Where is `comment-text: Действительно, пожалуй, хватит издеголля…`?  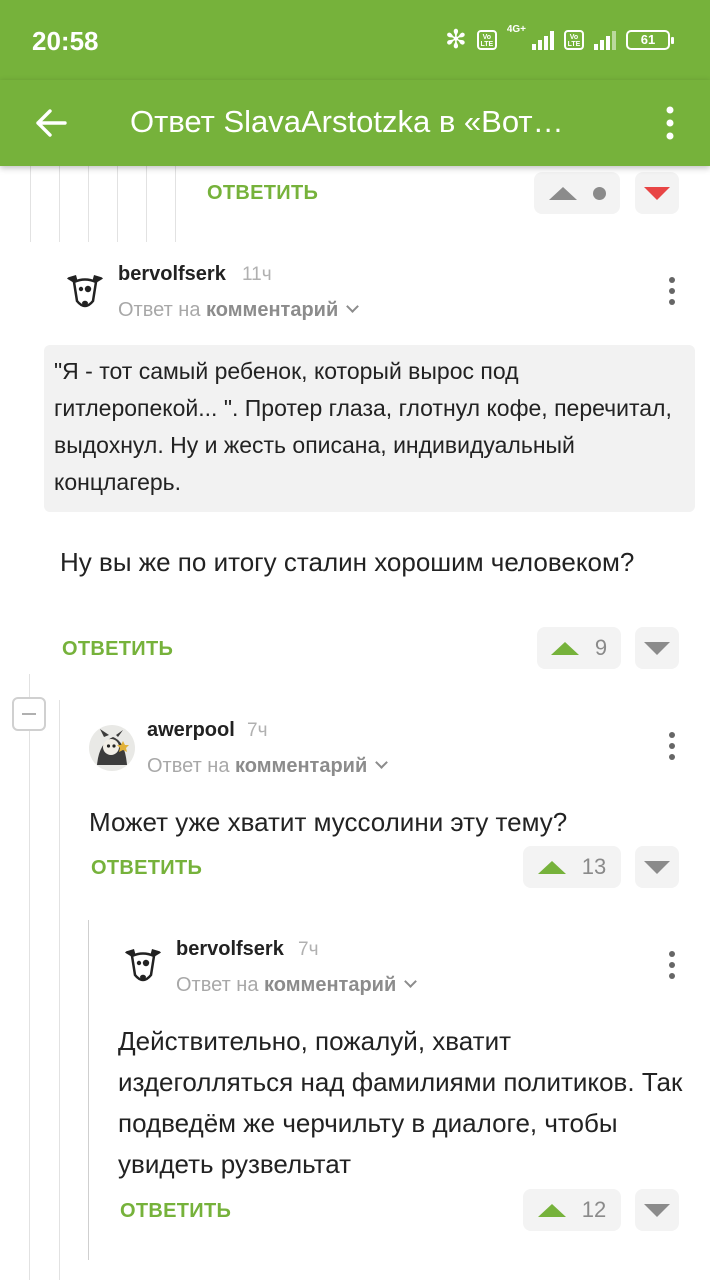
comment-text: Действительно, пожалуй, хватит издеголля… is located at coordinates (400, 1102).